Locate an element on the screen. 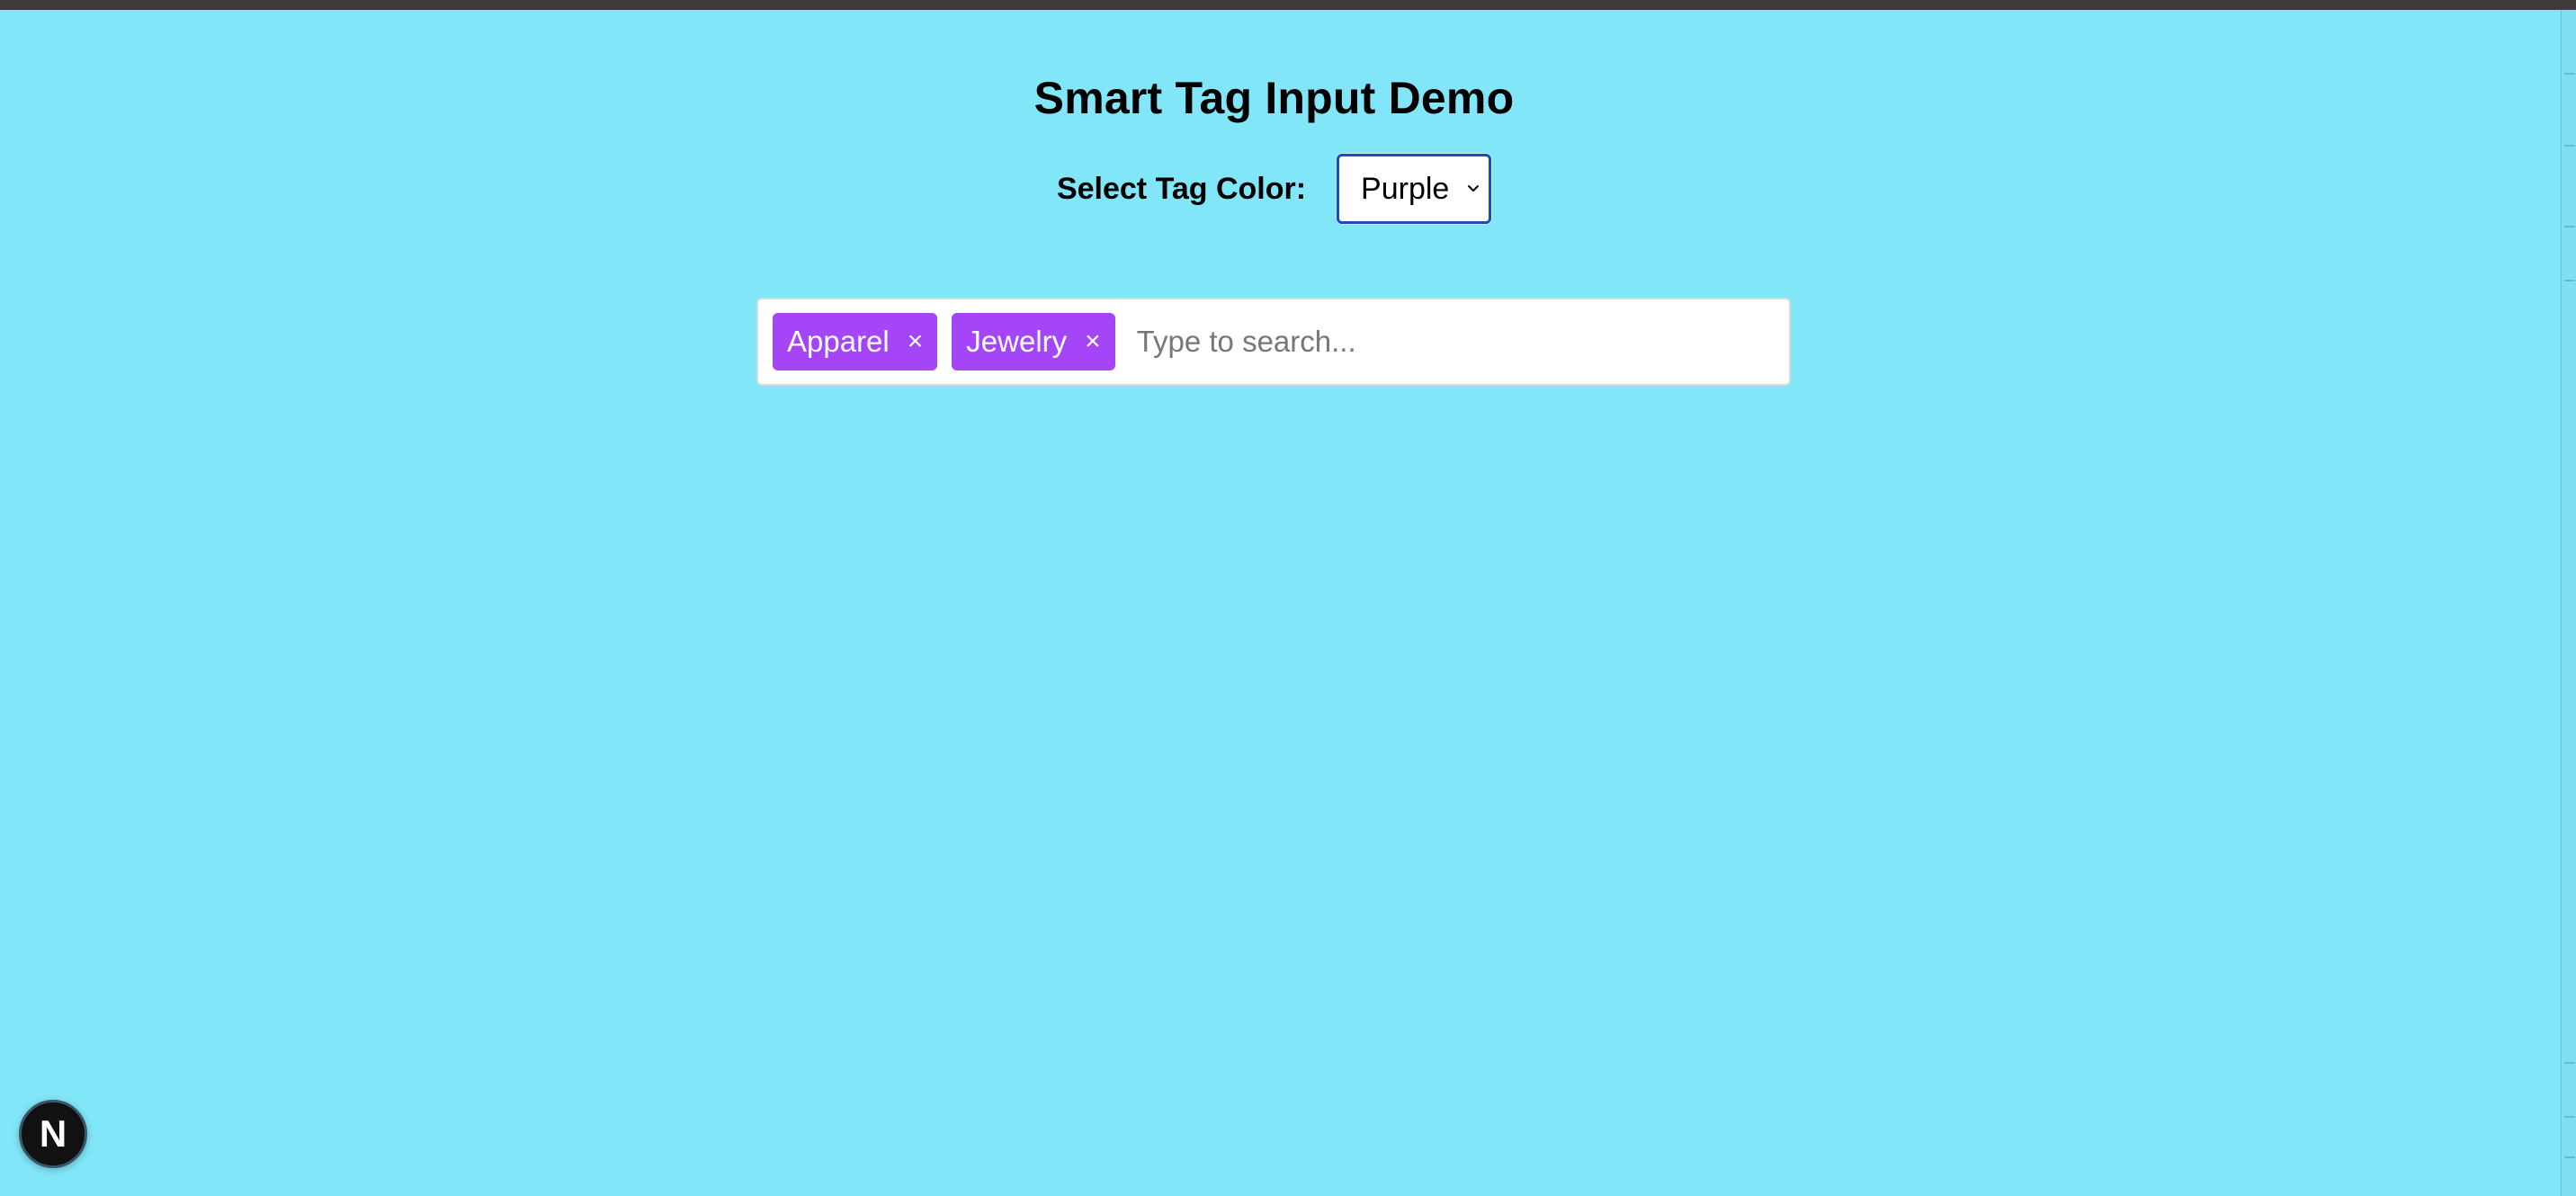 The height and width of the screenshot is (1196, 2576). tag-color-select: Purple is located at coordinates (1414, 189).